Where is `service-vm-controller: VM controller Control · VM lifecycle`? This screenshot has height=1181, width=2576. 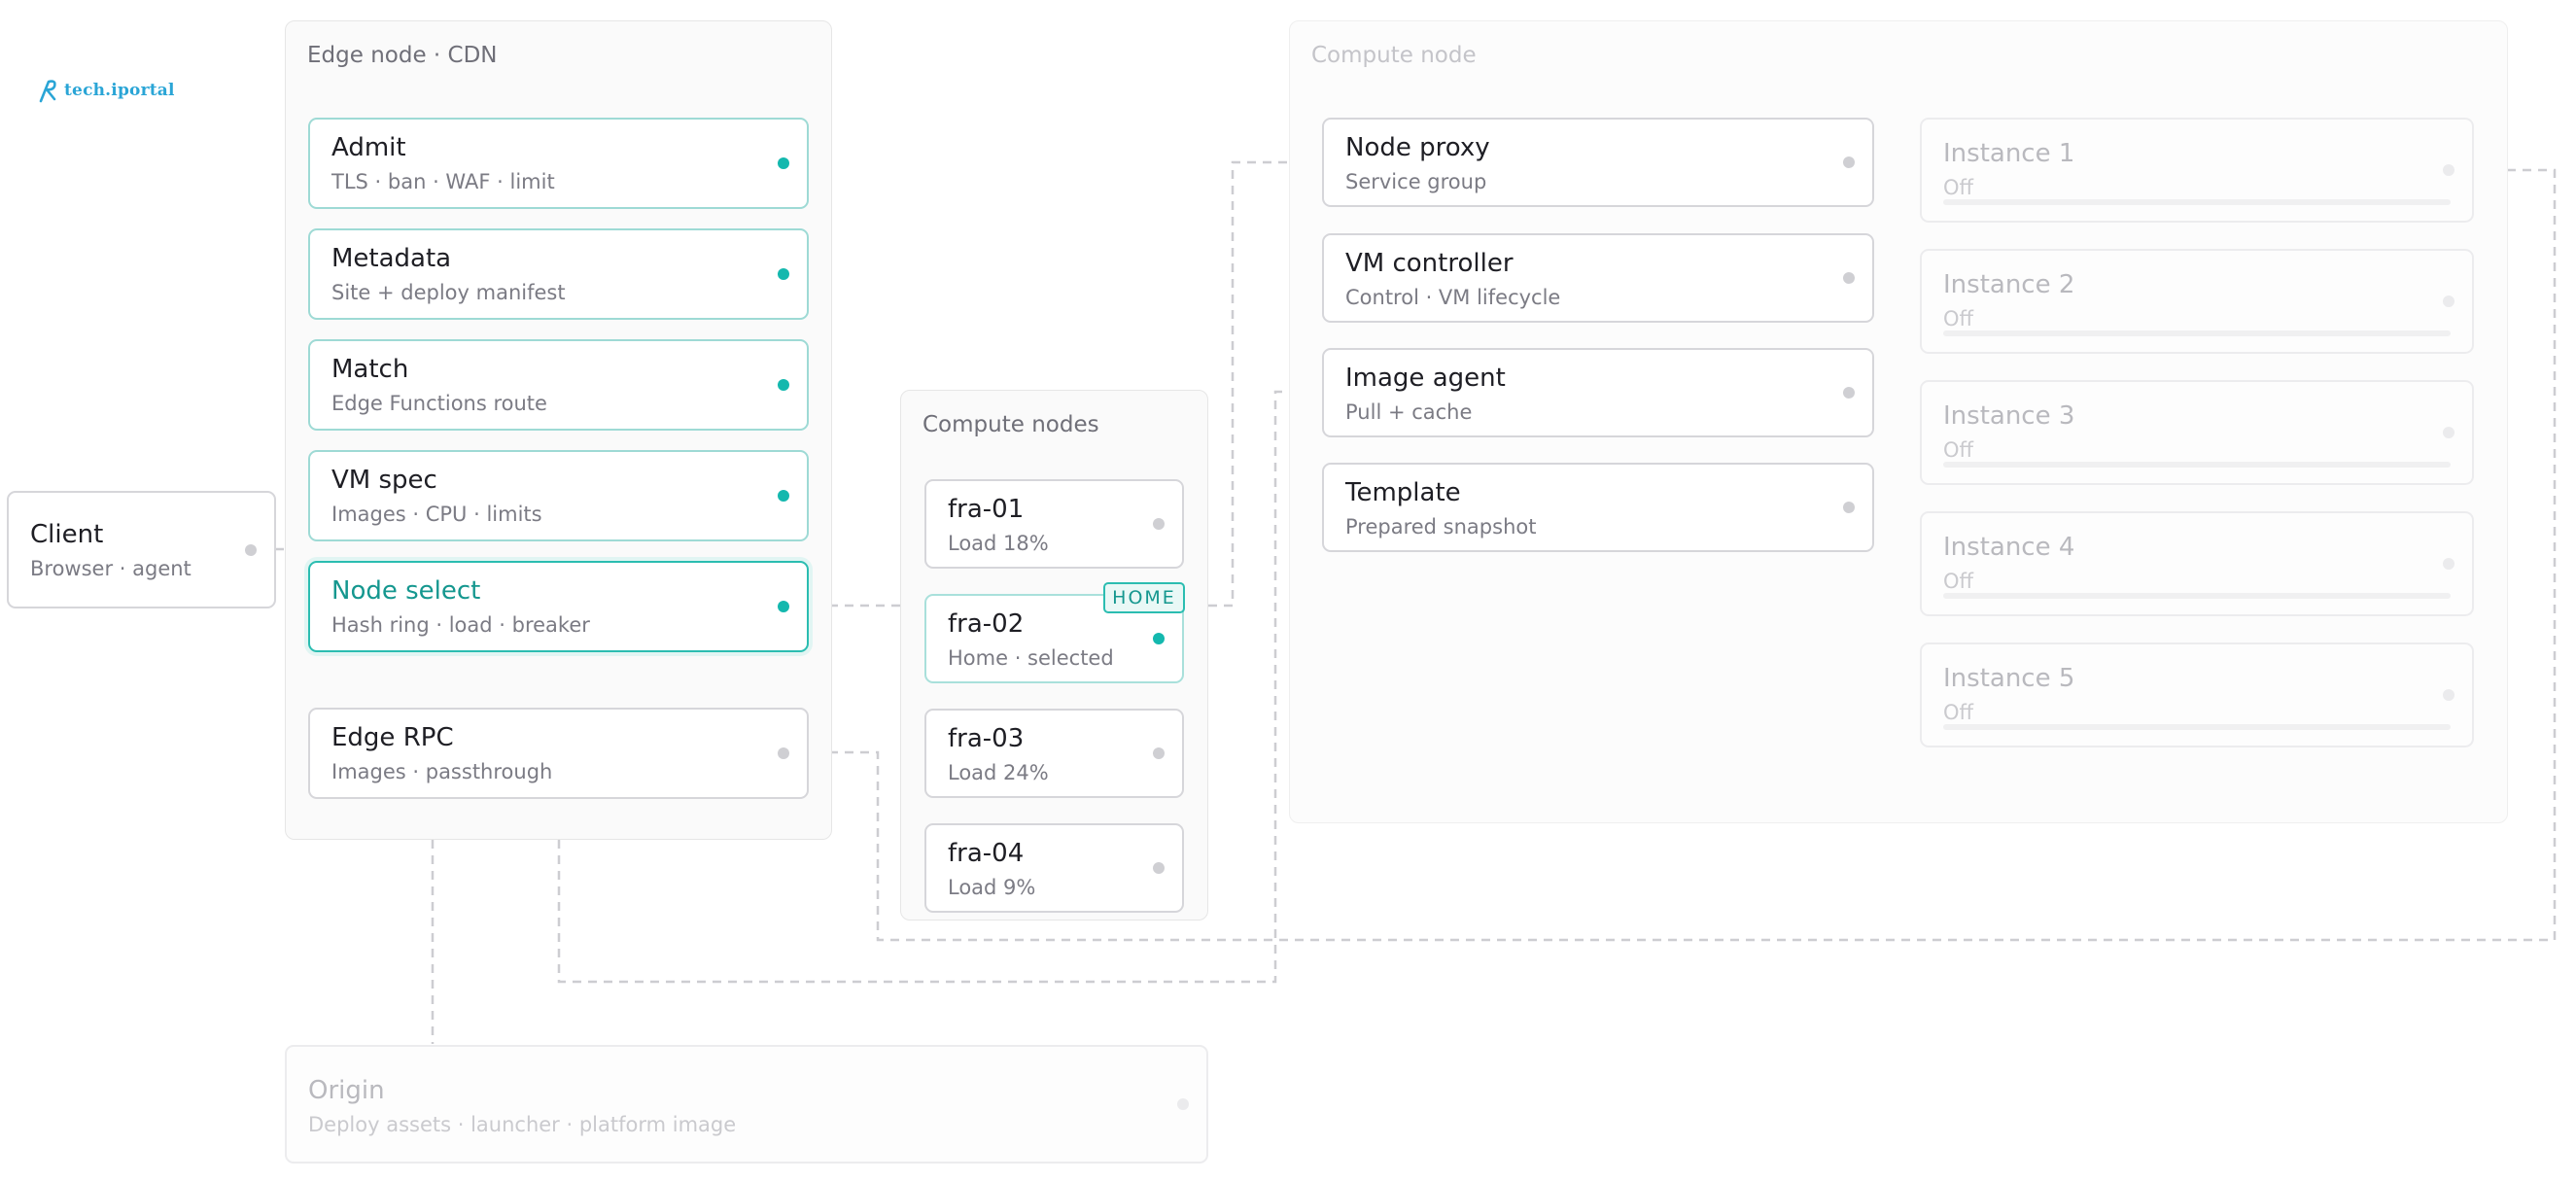
service-vm-controller: VM controller Control · VM lifecycle is located at coordinates (1598, 278).